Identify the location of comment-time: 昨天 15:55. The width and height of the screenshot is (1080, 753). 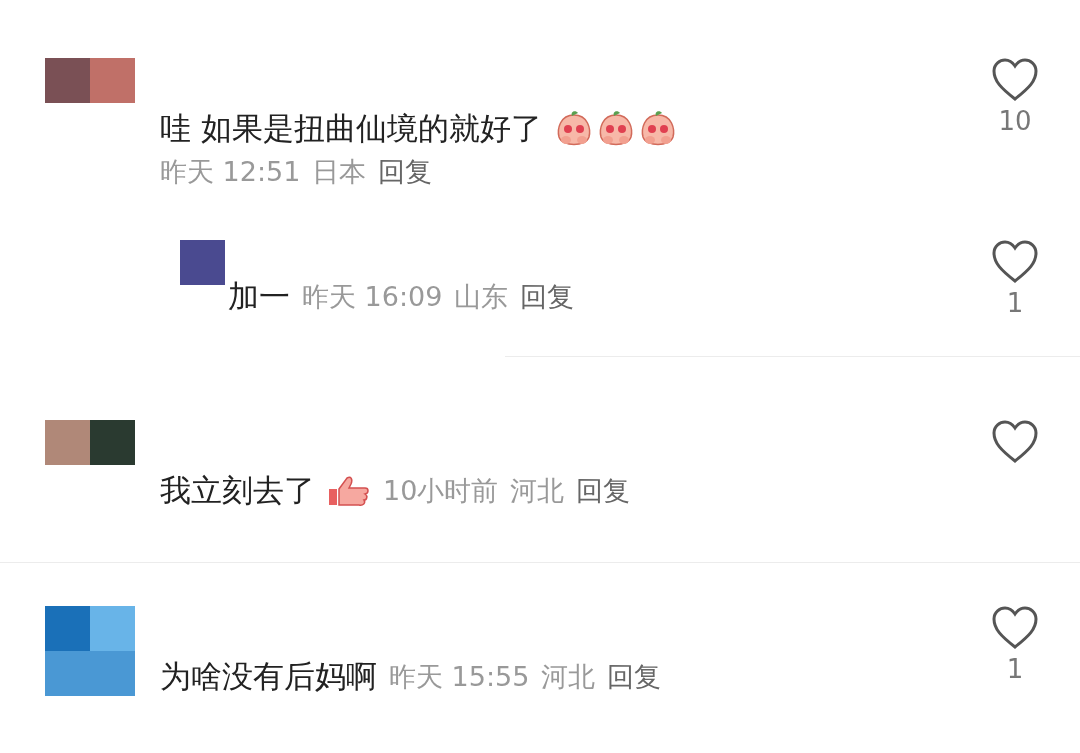
(459, 677).